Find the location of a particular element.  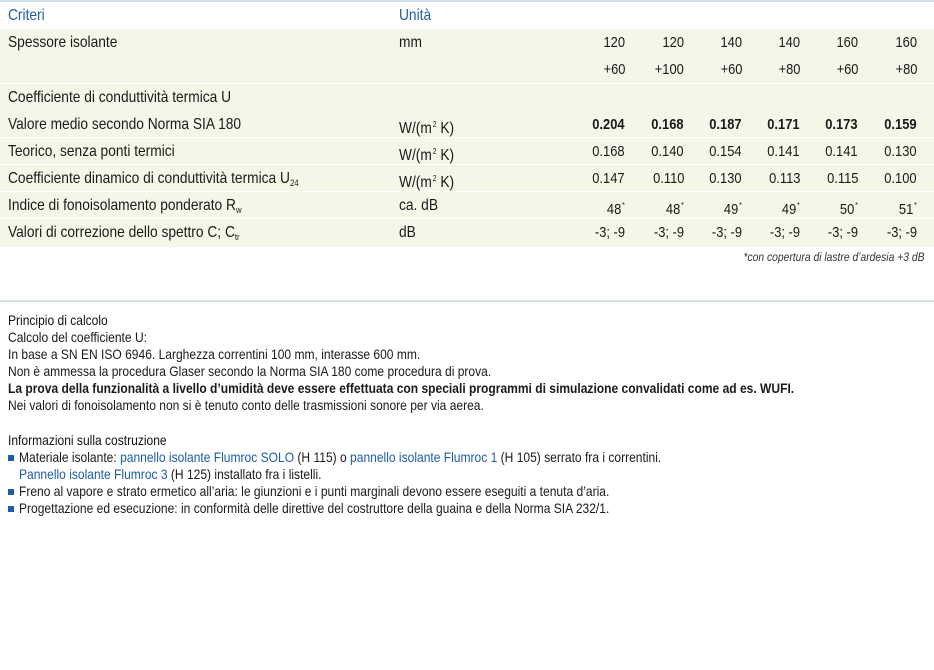

row-unit: dB is located at coordinates (407, 232).